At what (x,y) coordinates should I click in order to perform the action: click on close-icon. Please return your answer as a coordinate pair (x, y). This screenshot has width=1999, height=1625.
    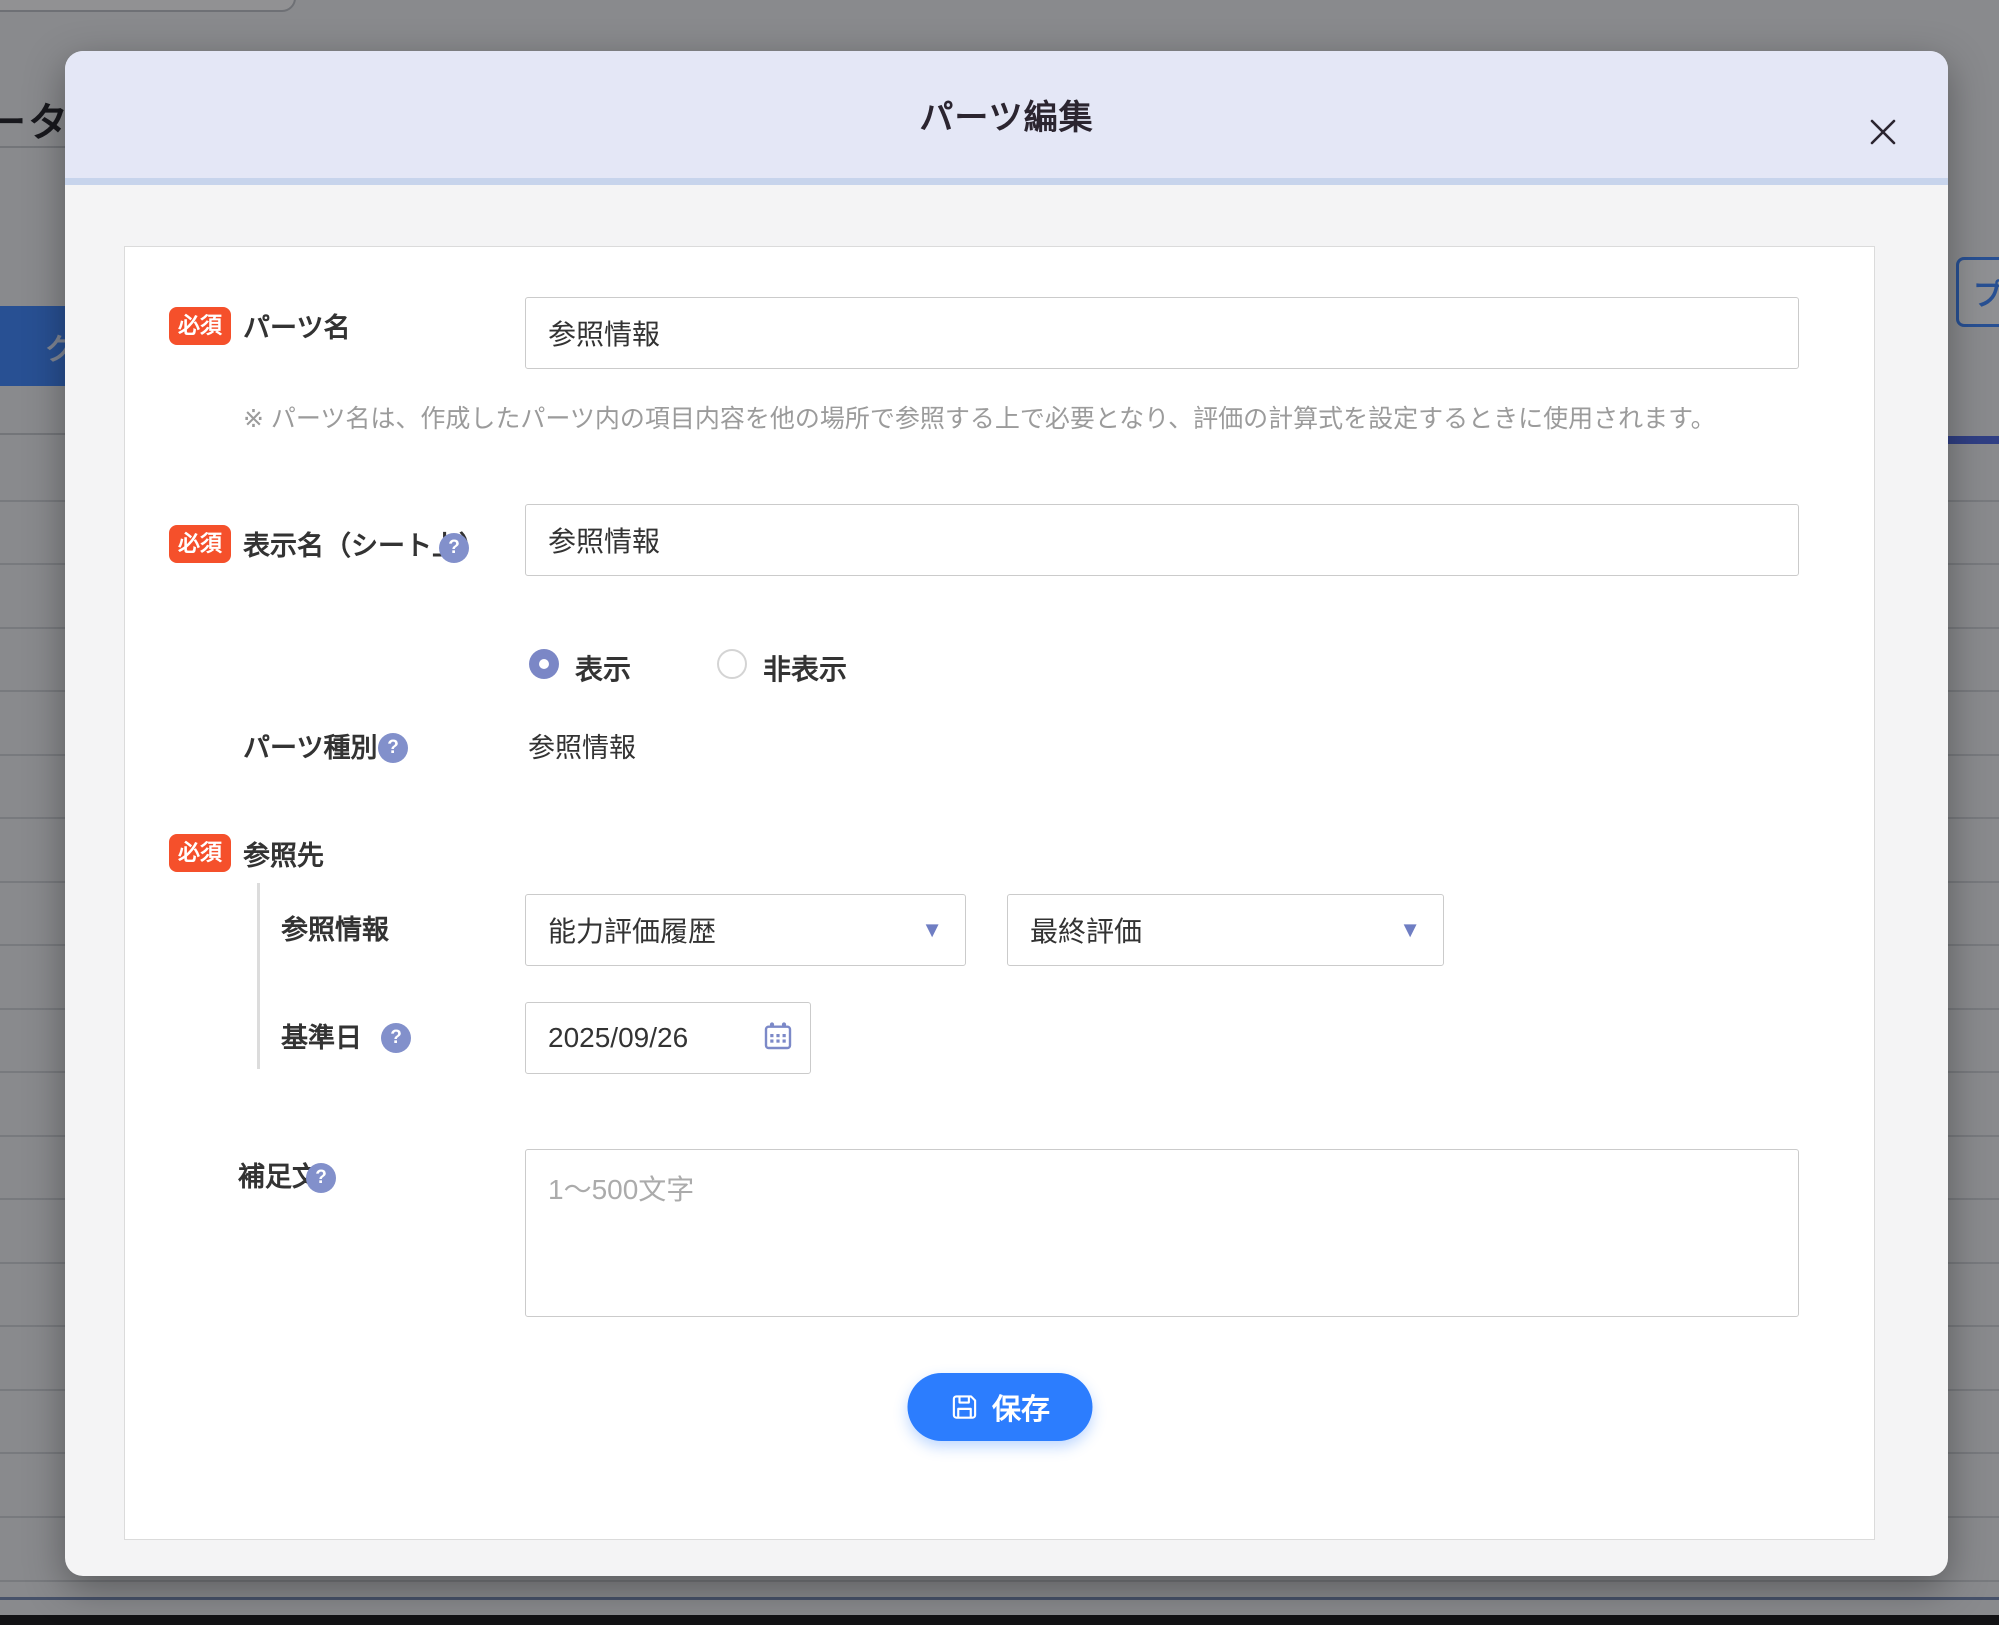
    Looking at the image, I should click on (1883, 133).